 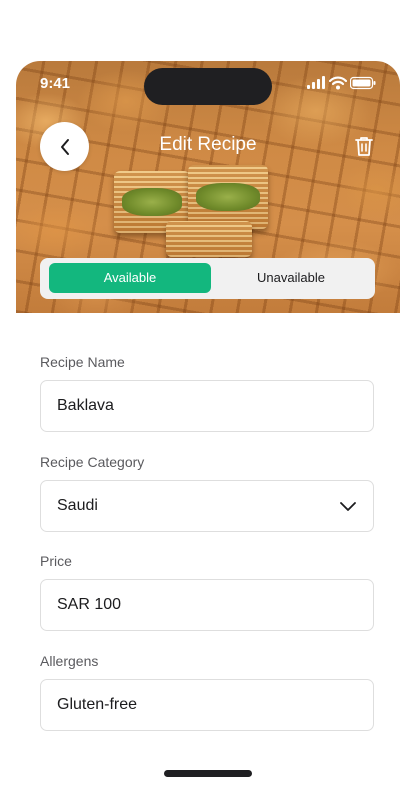 I want to click on back-button, so click(x=64, y=146).